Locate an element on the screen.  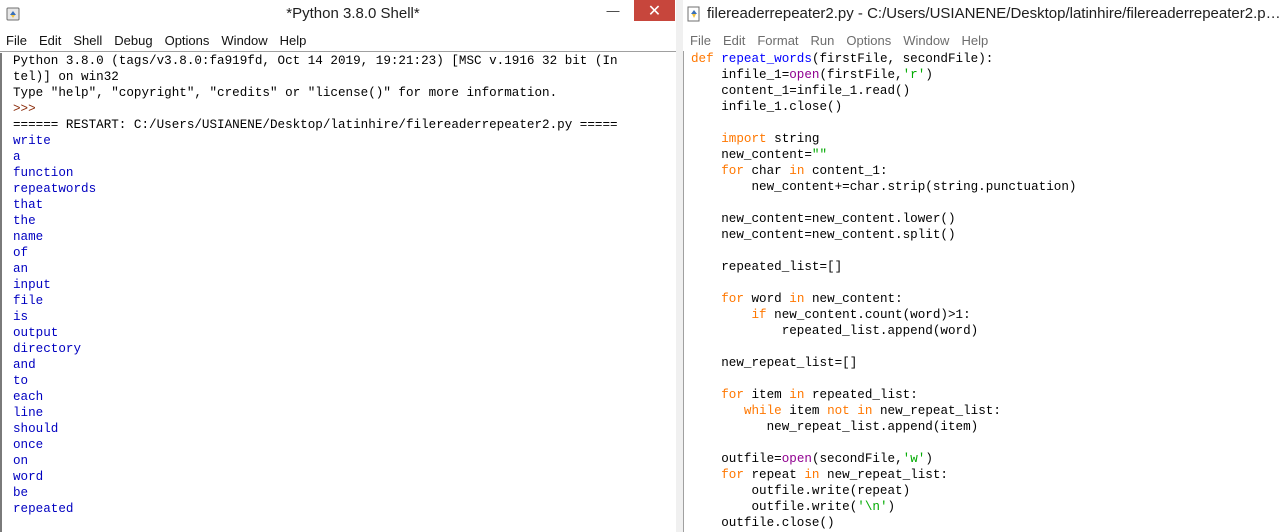
shell-window-title: *Python 3.8.0 Shell* is located at coordinates (353, 13).